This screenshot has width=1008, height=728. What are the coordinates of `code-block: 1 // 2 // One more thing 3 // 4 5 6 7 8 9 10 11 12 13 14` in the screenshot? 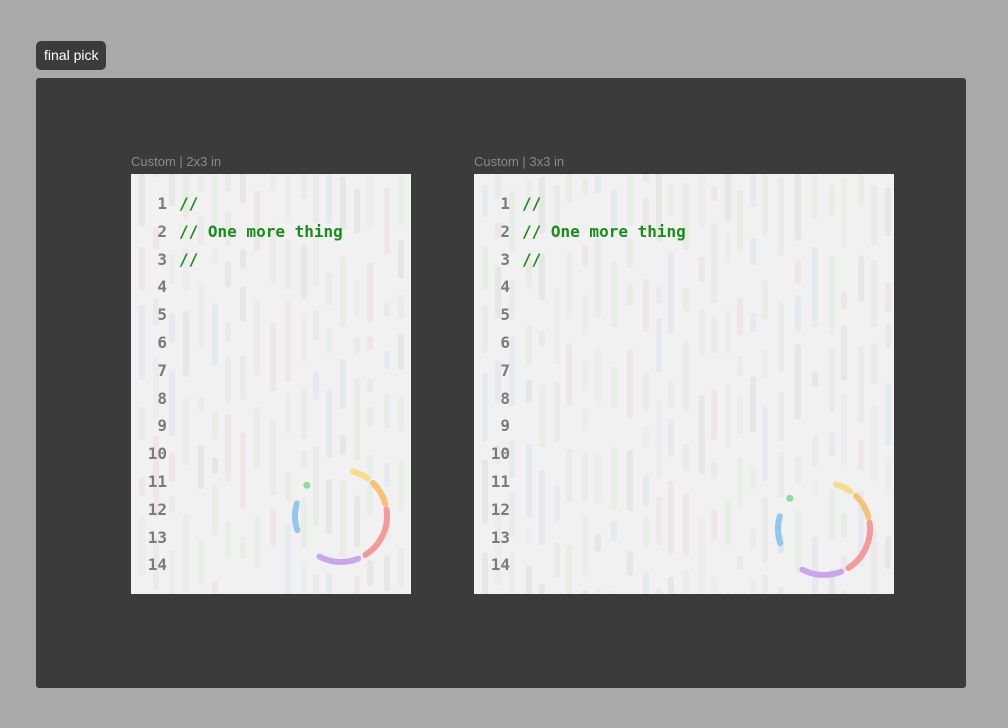 It's located at (580, 384).